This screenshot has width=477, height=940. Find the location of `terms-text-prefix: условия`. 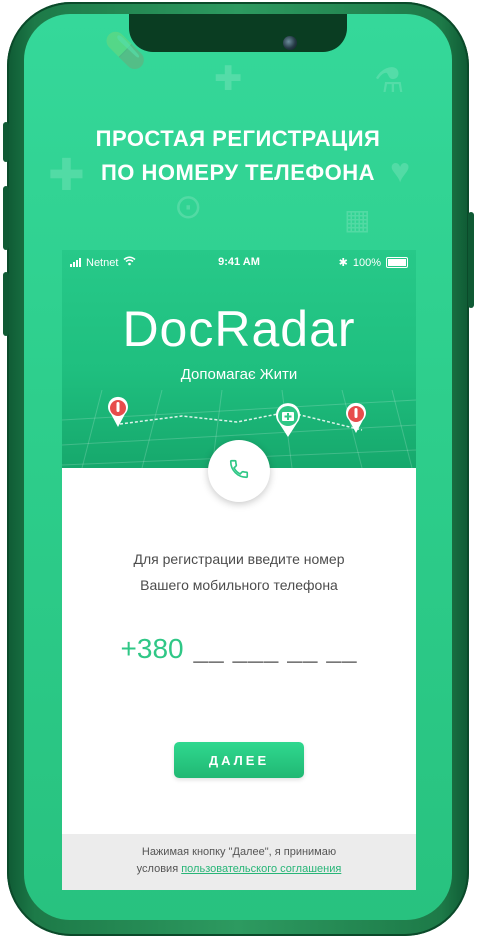

terms-text-prefix: условия is located at coordinates (159, 869).